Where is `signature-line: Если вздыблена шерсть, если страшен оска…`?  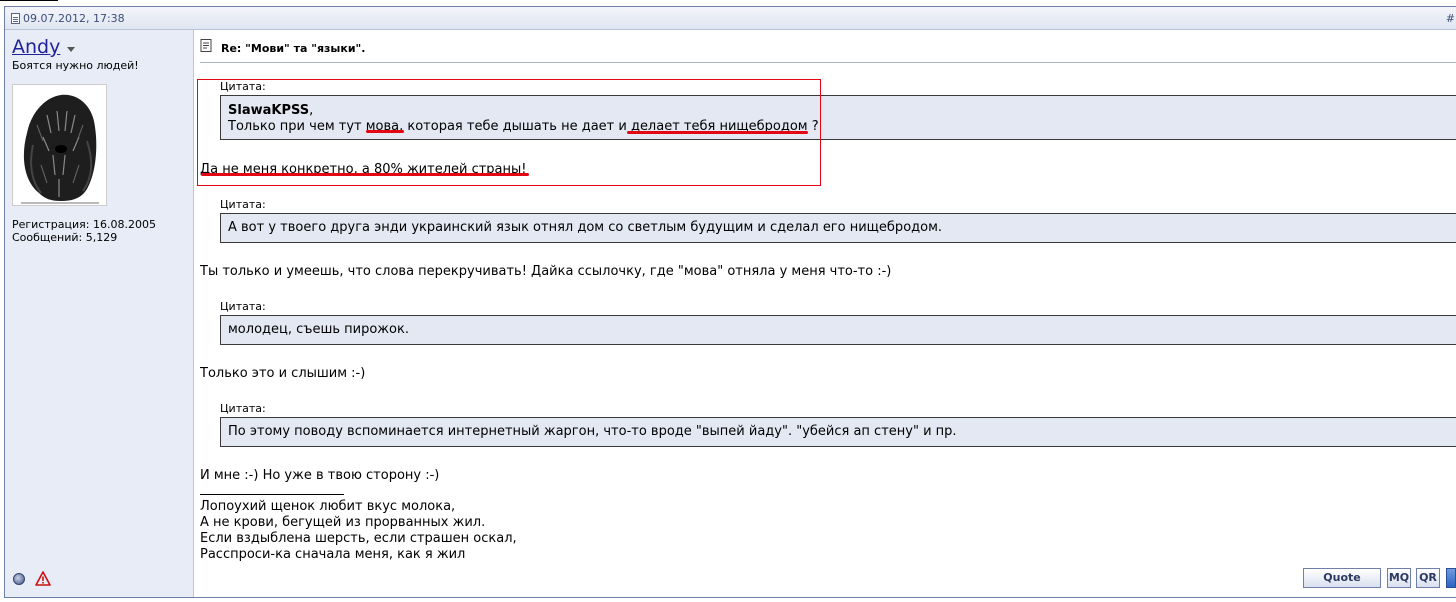 signature-line: Если вздыблена шерсть, если страшен оска… is located at coordinates (358, 538).